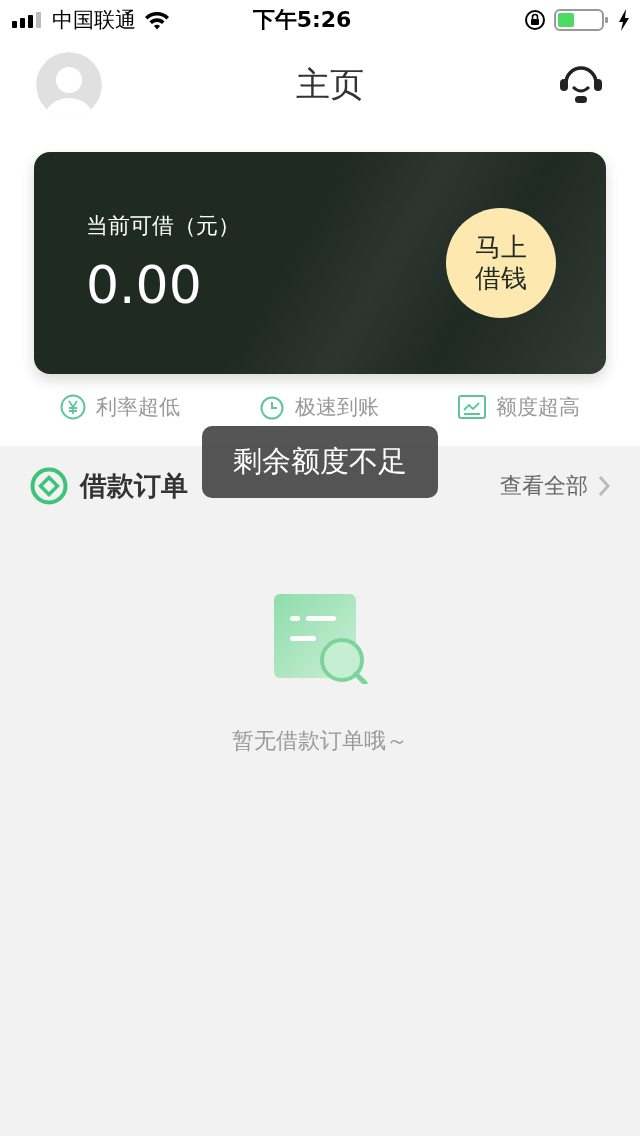 This screenshot has height=1136, width=640. What do you see at coordinates (49, 486) in the screenshot?
I see `diamond-coin-icon` at bounding box center [49, 486].